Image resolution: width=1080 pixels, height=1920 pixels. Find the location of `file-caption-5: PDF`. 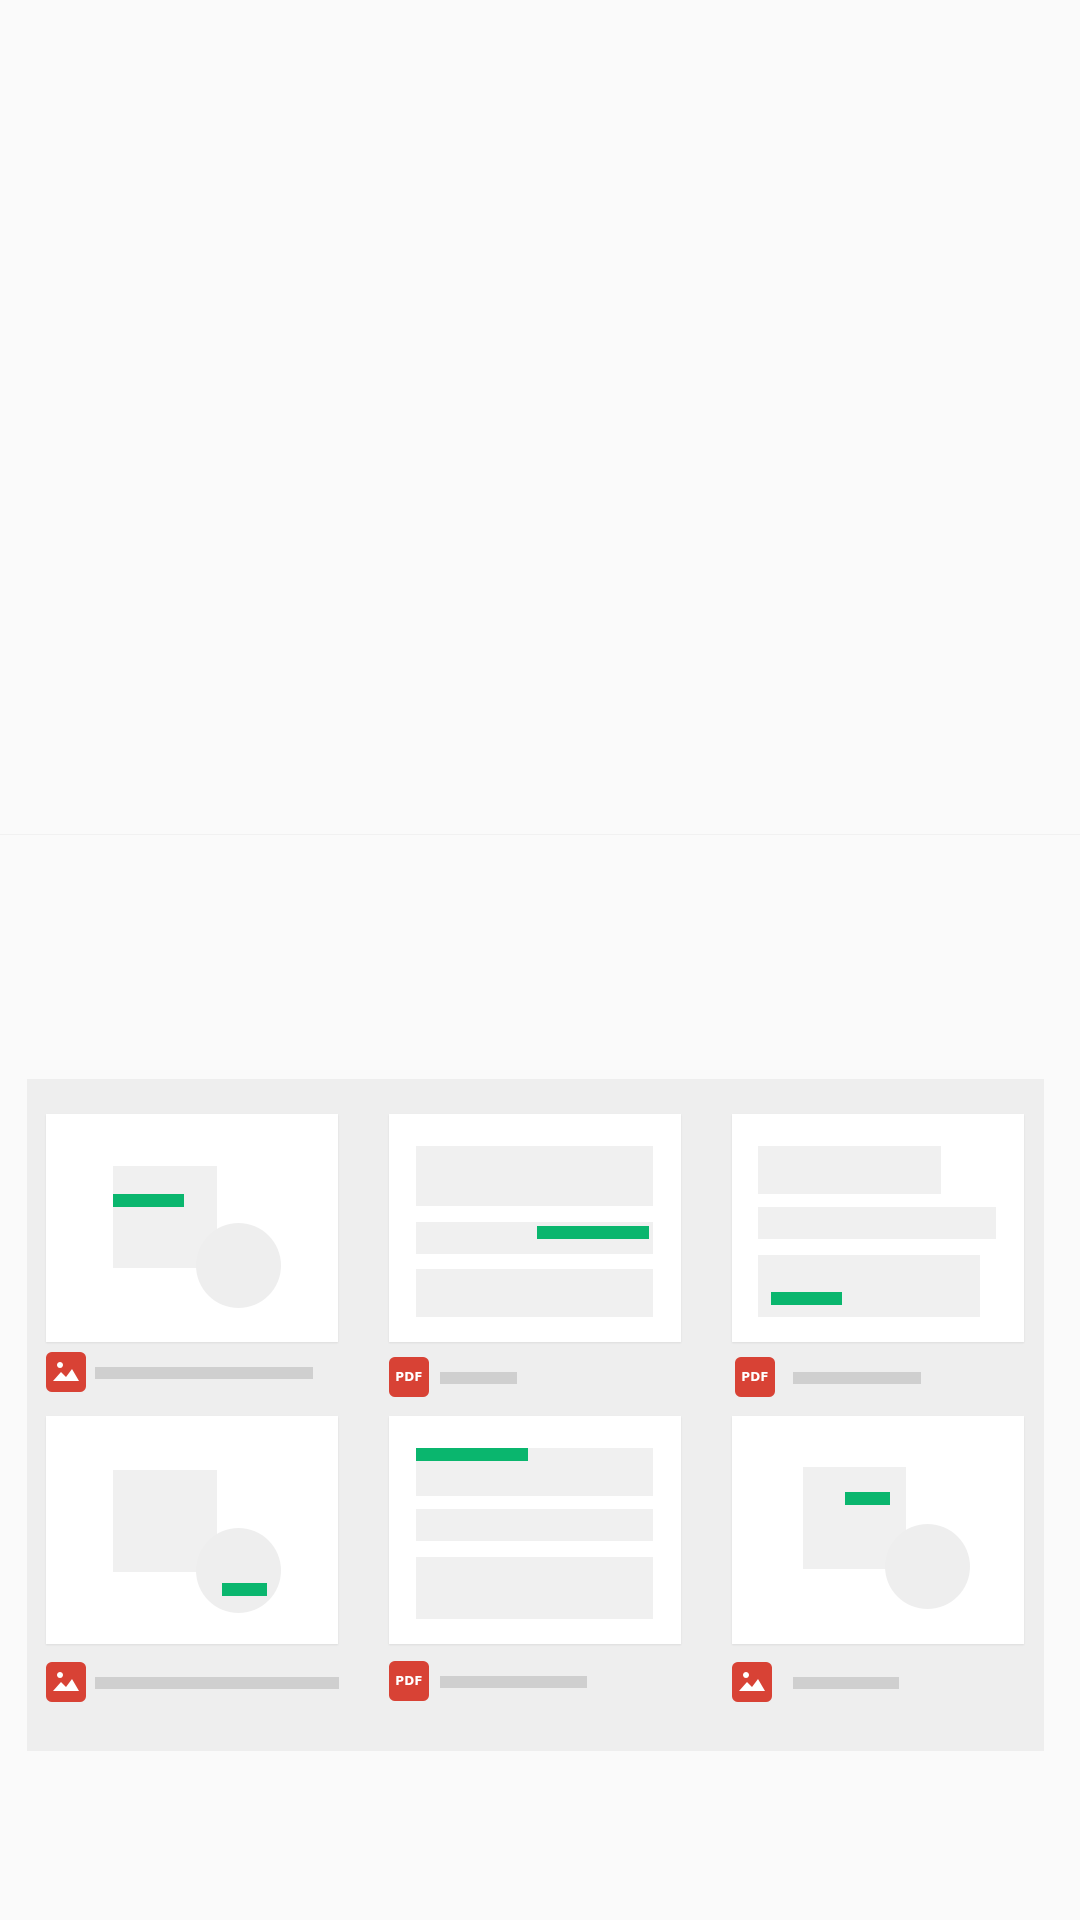

file-caption-5: PDF is located at coordinates (535, 1681).